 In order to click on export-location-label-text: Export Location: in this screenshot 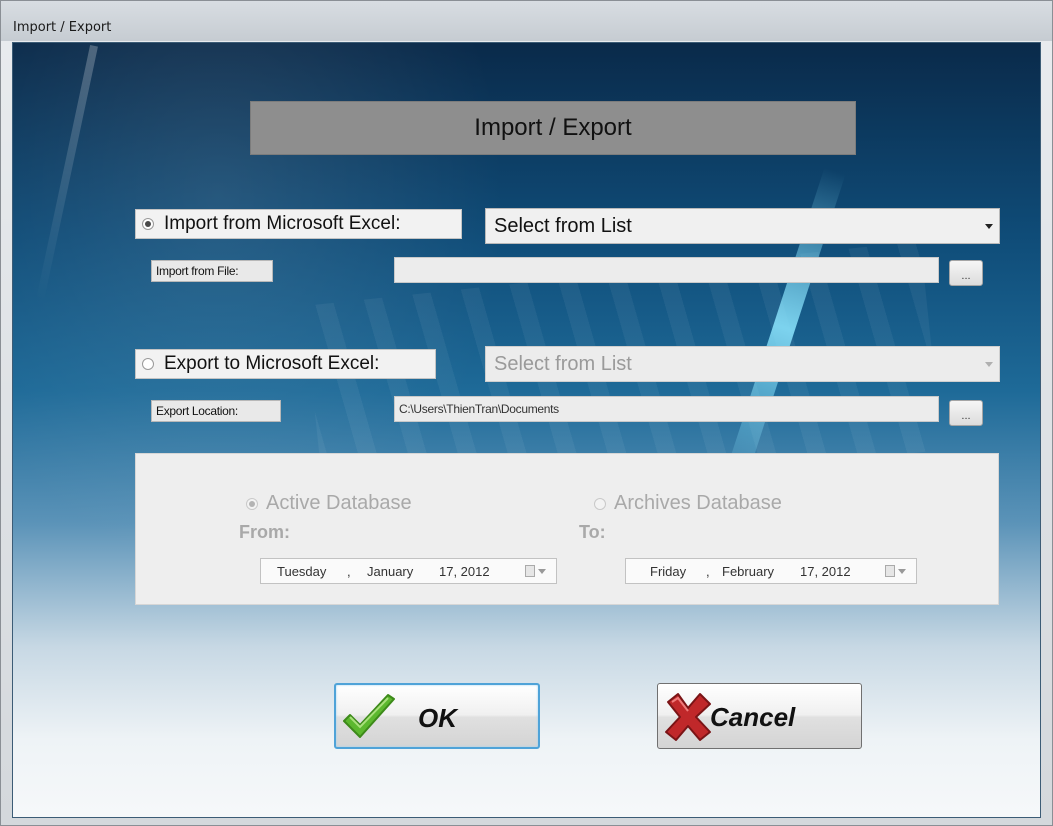, I will do `click(197, 411)`.